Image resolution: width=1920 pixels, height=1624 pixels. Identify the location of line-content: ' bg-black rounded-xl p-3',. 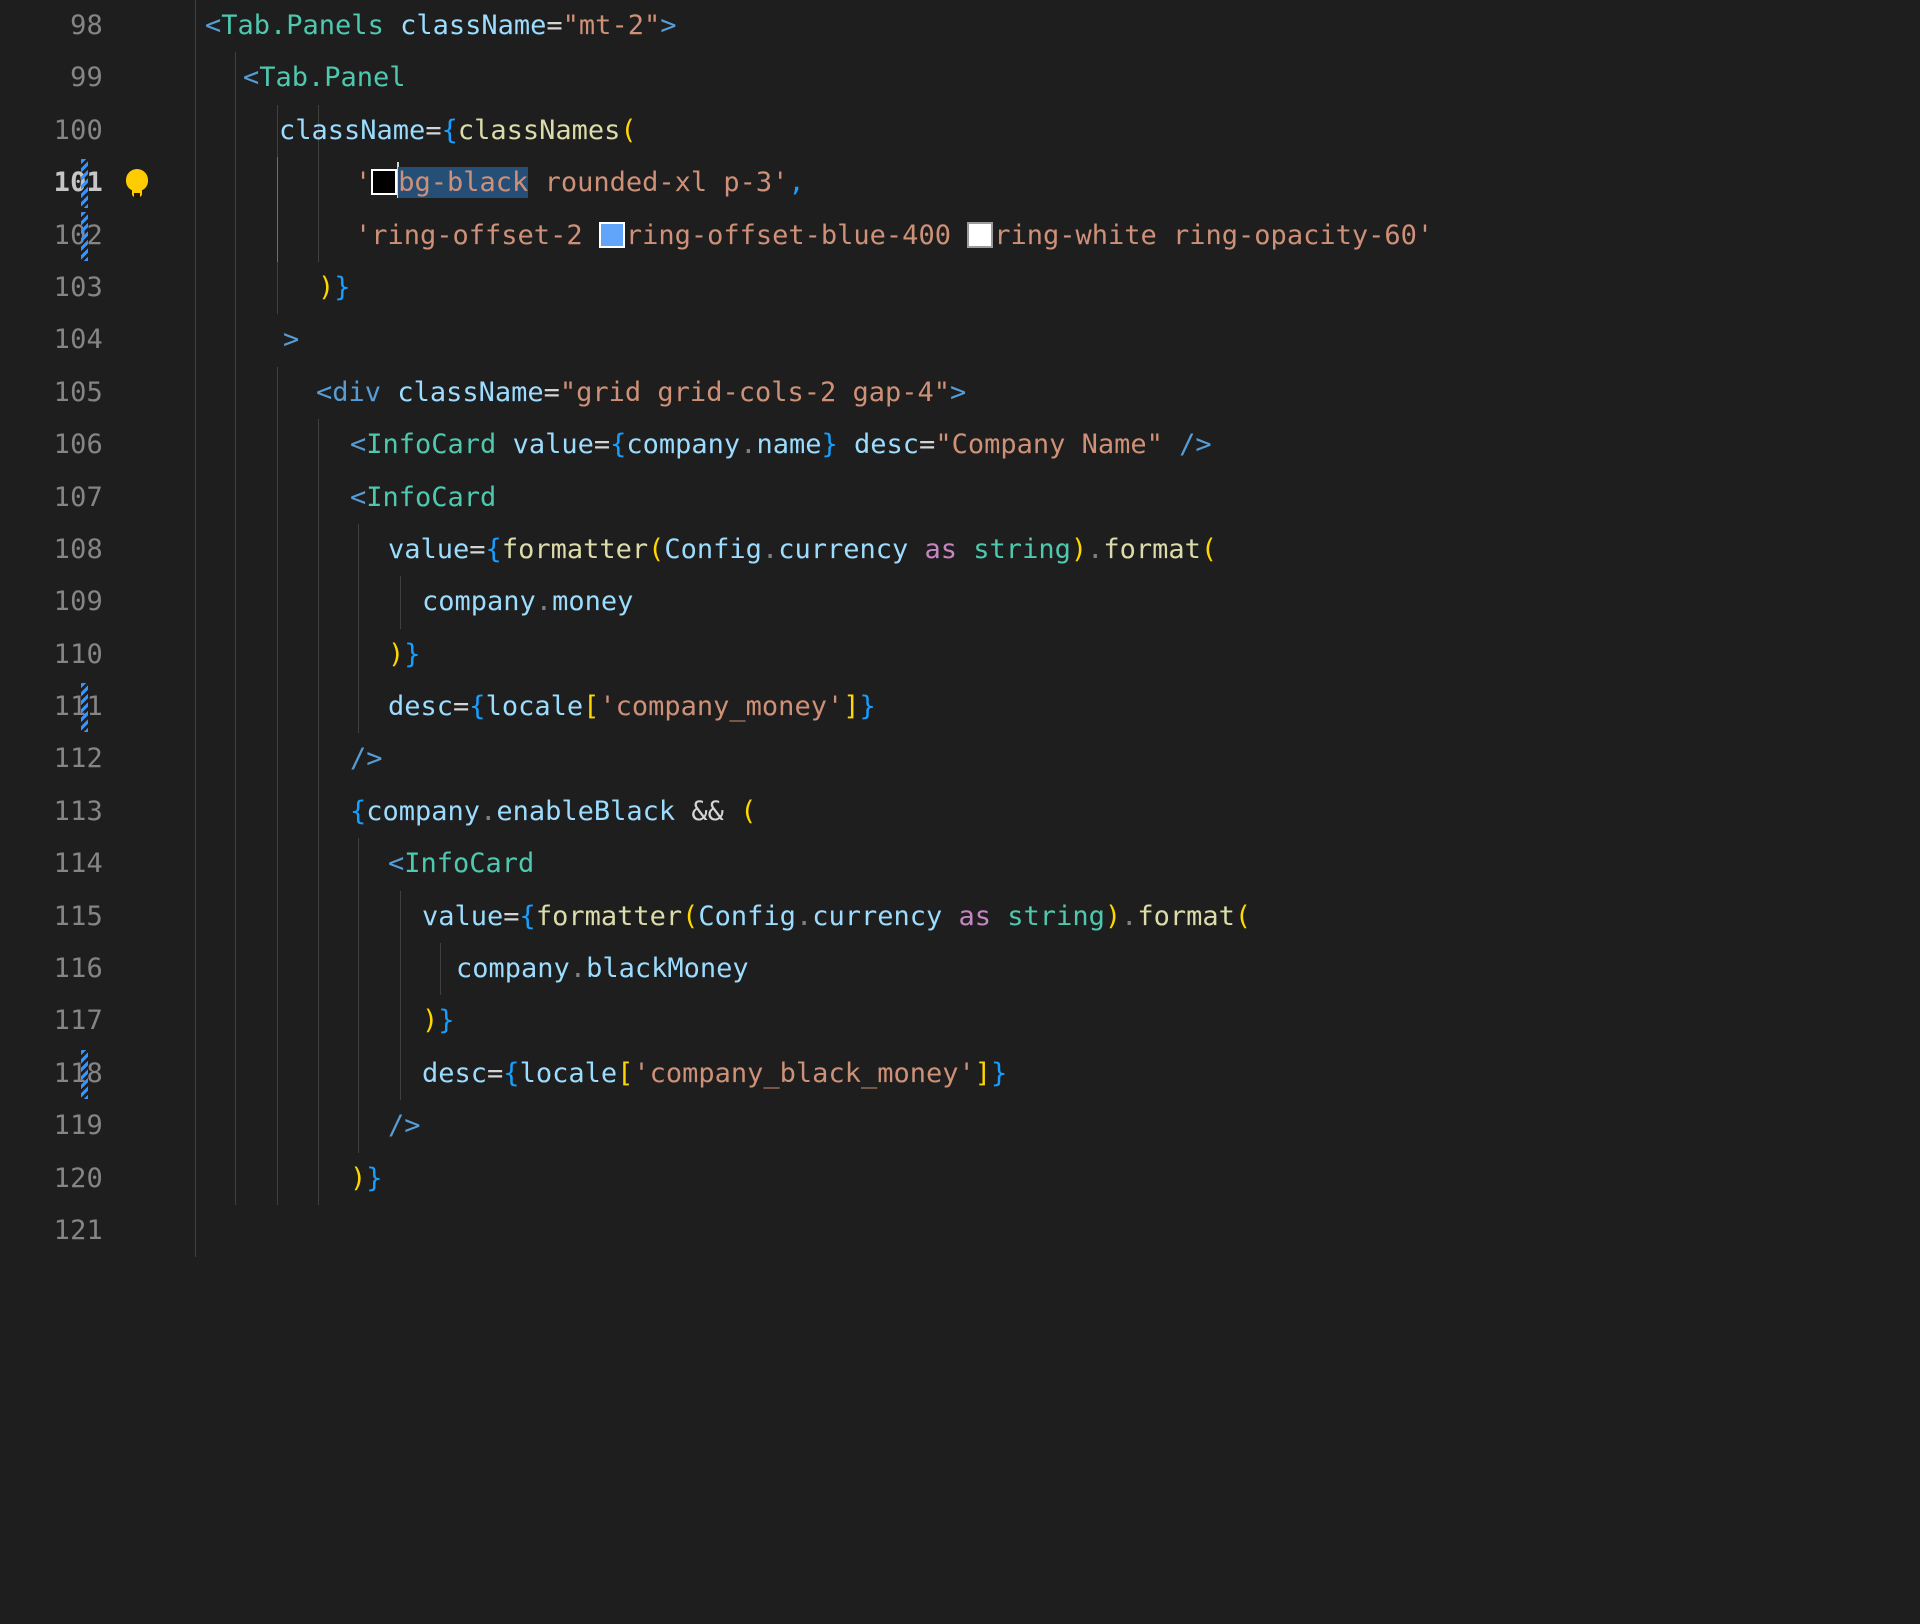
(580, 183).